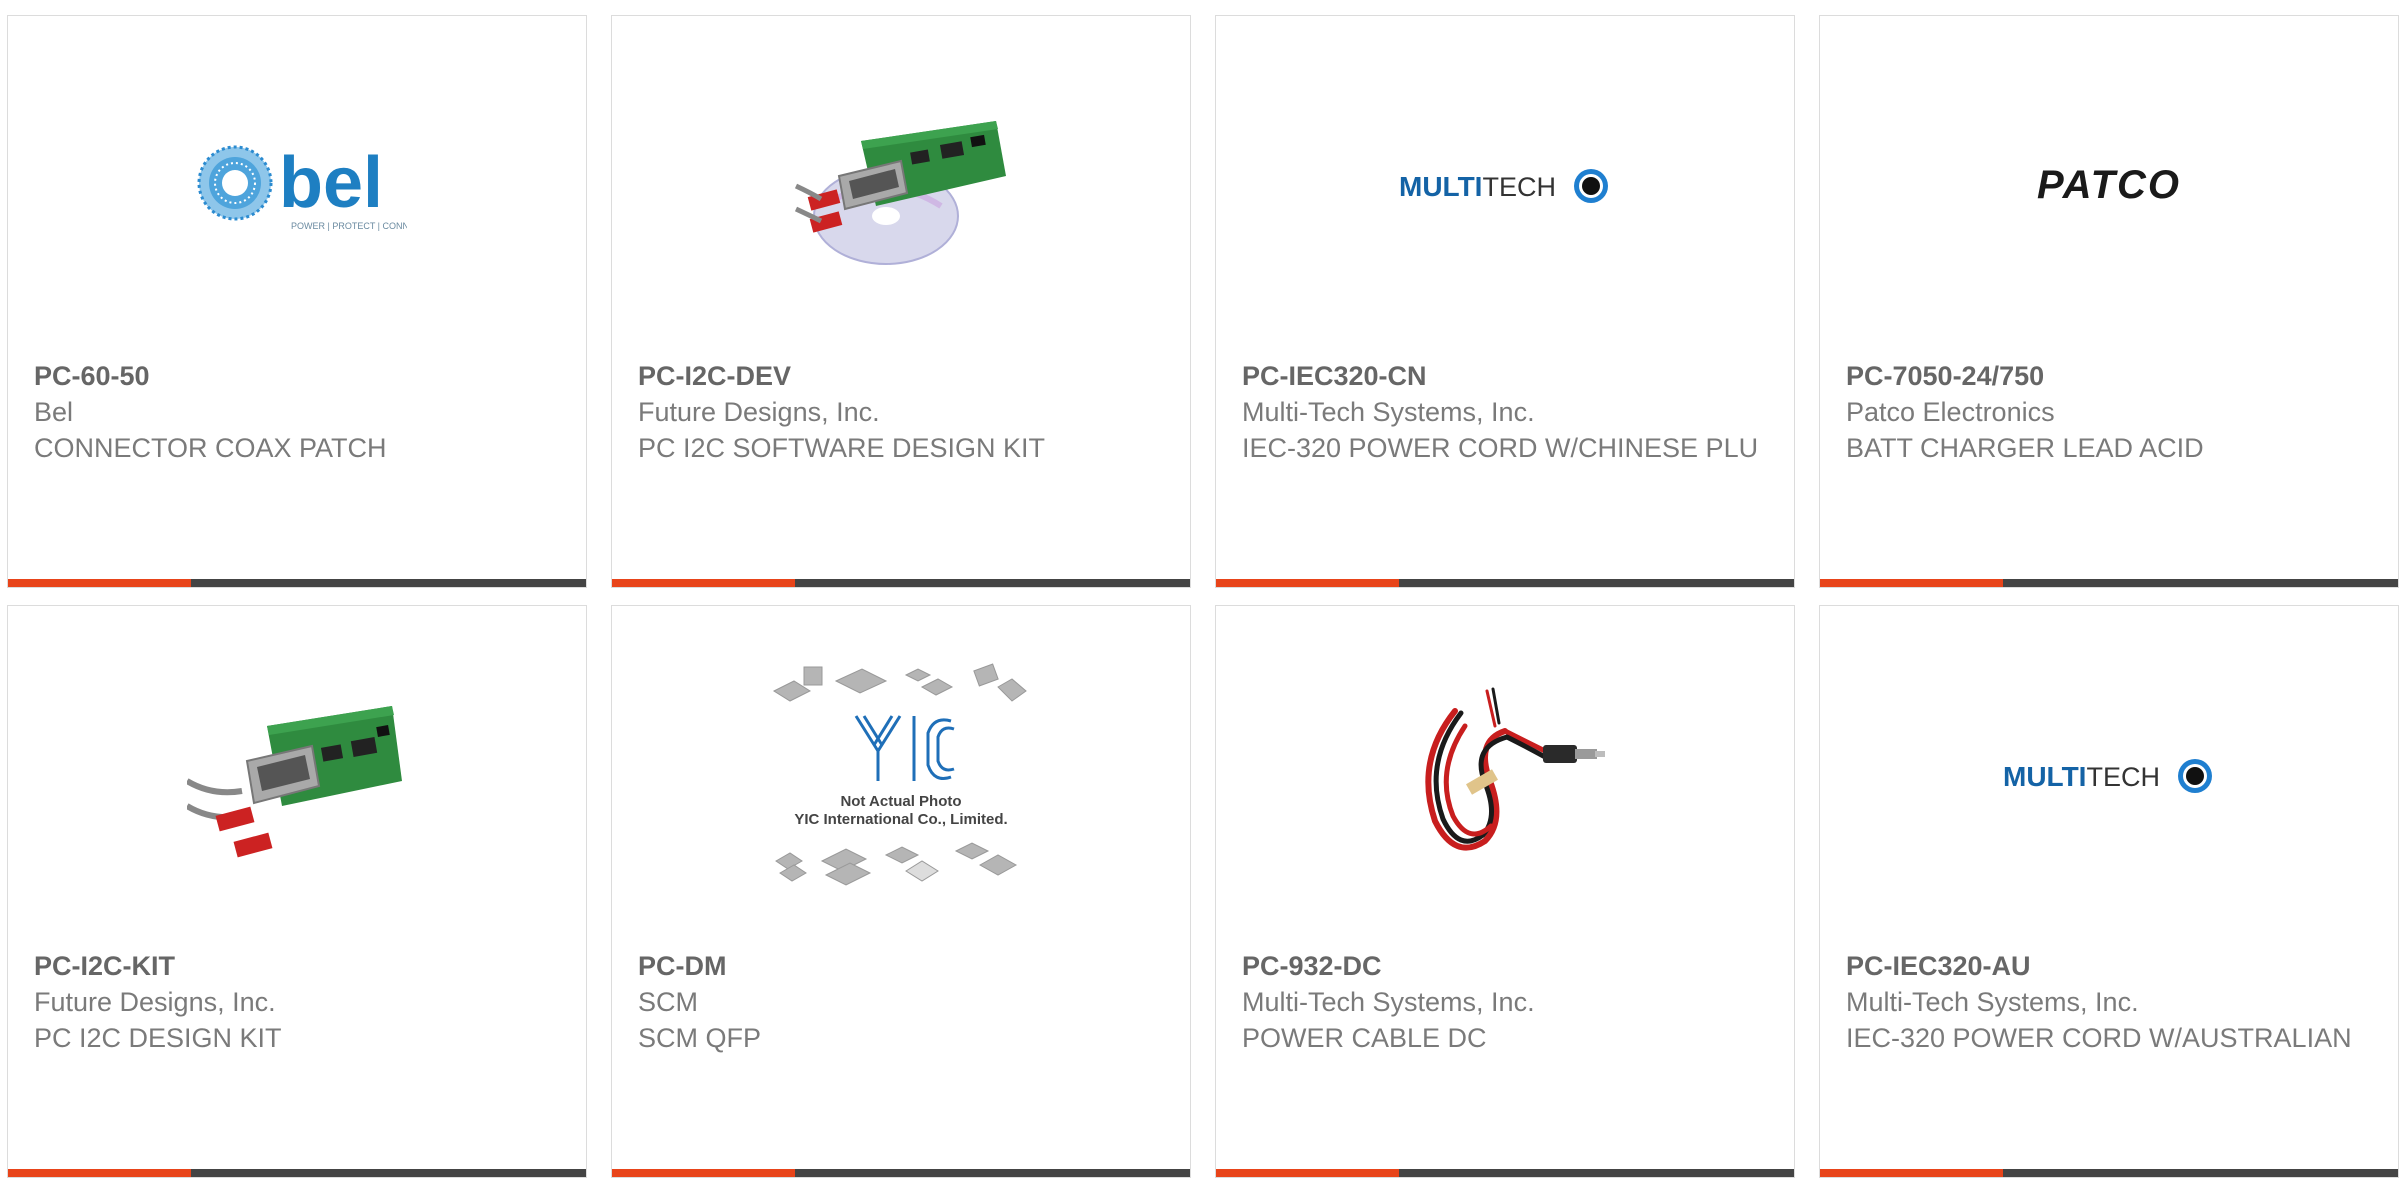 This screenshot has width=2400, height=1178. I want to click on product-description: IEC-320 POWER CORD W/CHINESE PLU, so click(1500, 448).